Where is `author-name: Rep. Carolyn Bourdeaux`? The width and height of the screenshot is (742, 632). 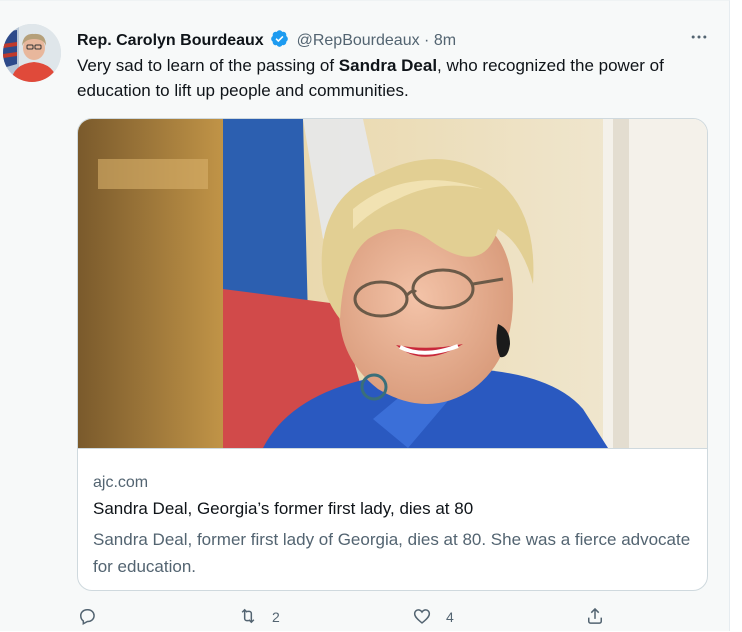 author-name: Rep. Carolyn Bourdeaux is located at coordinates (170, 40).